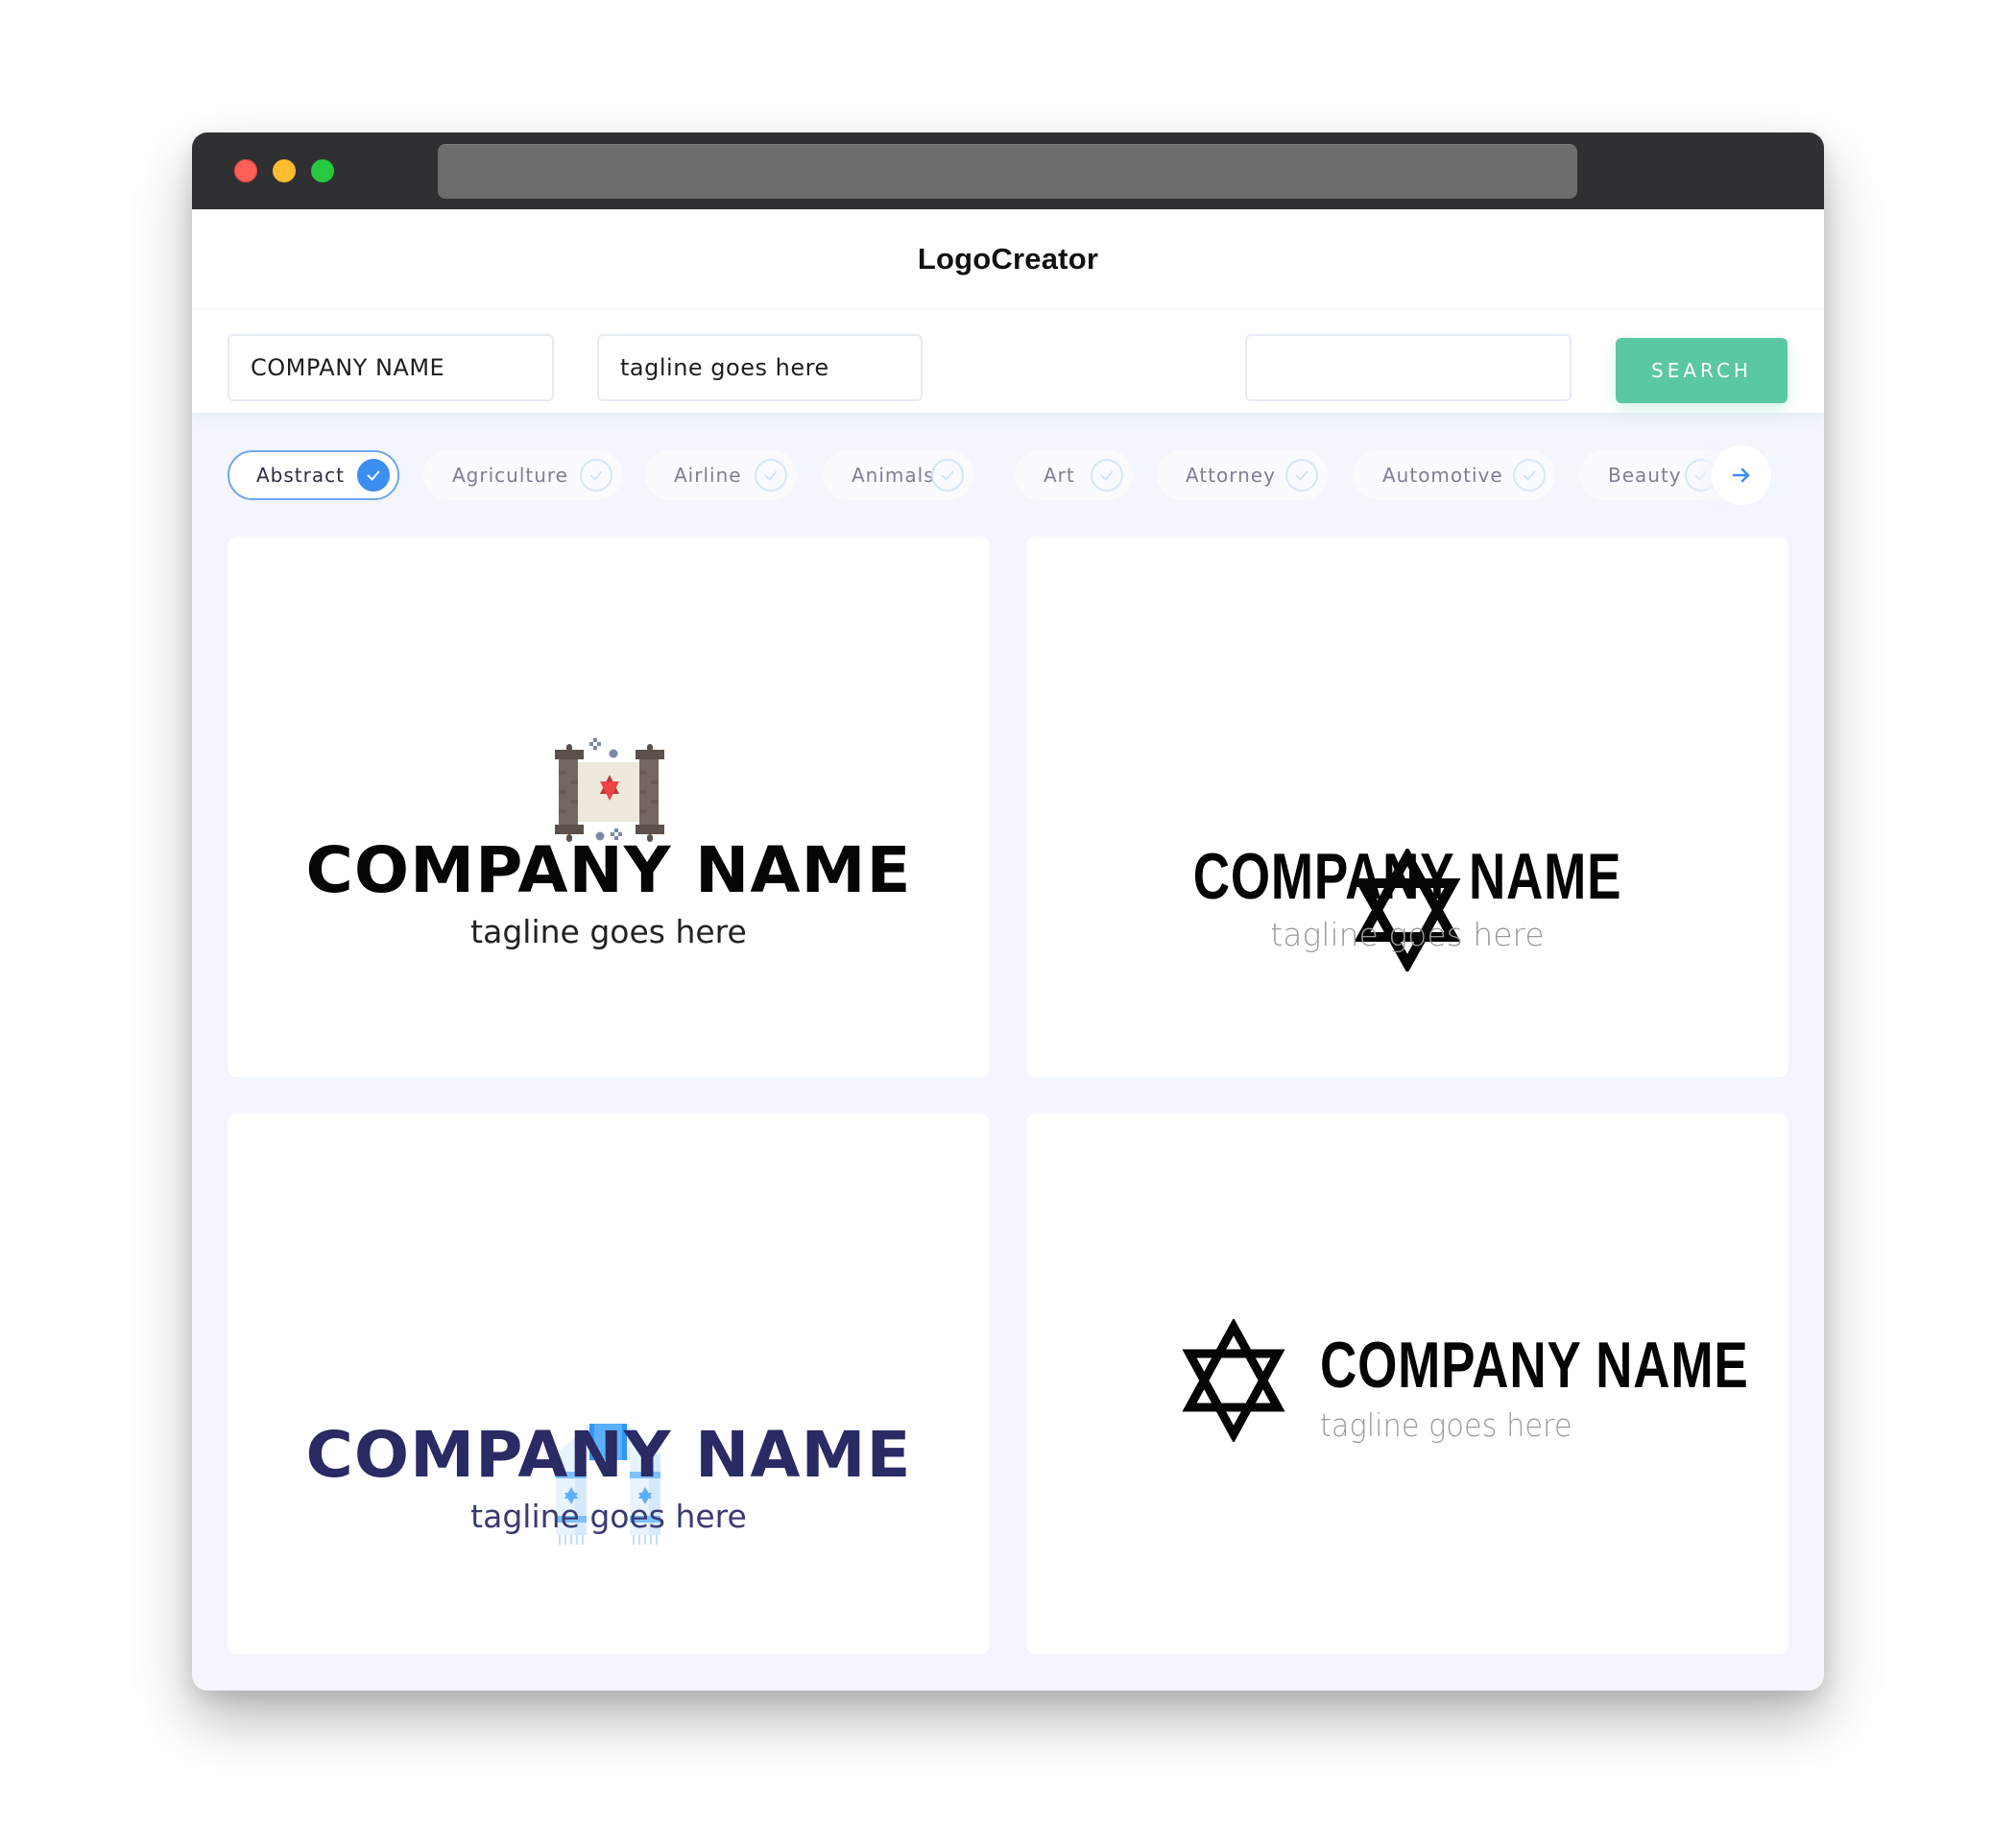 This screenshot has width=2016, height=1824. I want to click on arrow-right-icon, so click(1741, 476).